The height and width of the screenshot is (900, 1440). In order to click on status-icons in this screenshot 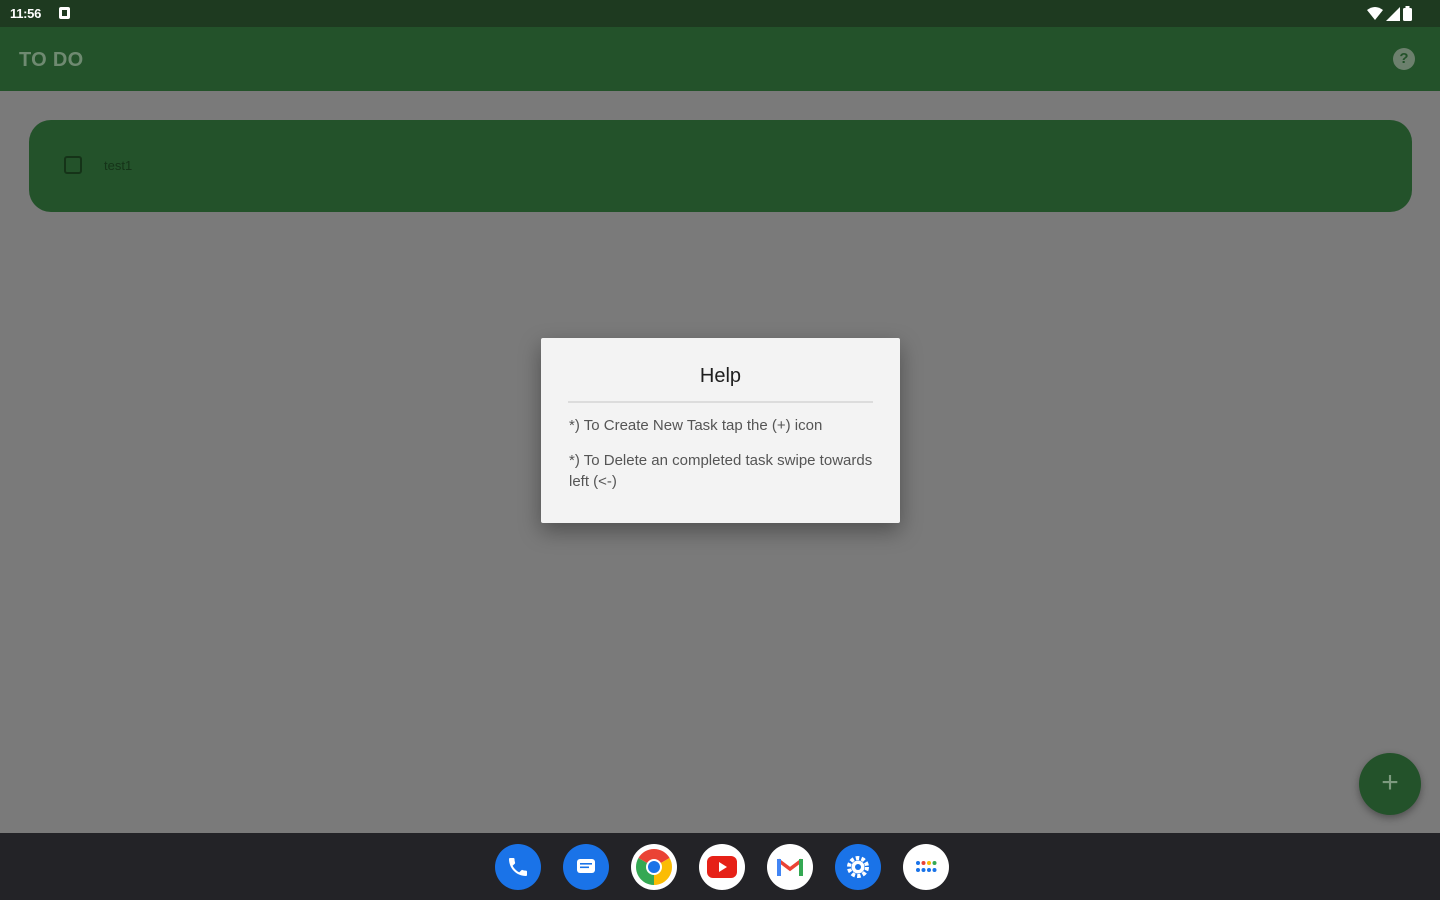, I will do `click(1389, 13)`.